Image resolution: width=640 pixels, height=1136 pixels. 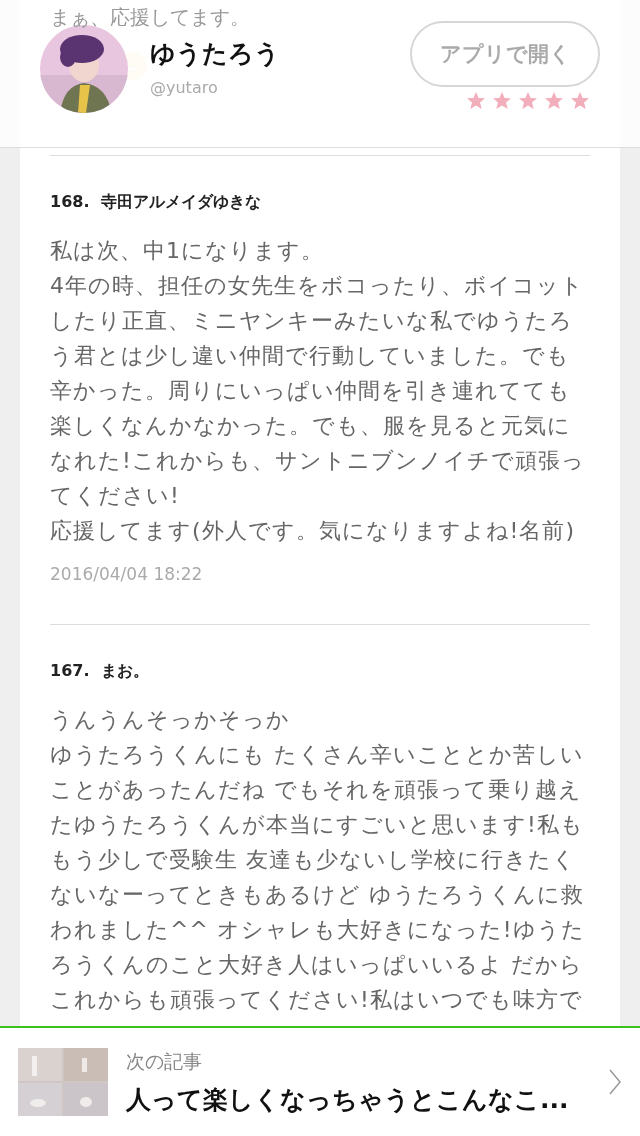 I want to click on chevron-right-icon, so click(x=615, y=1082).